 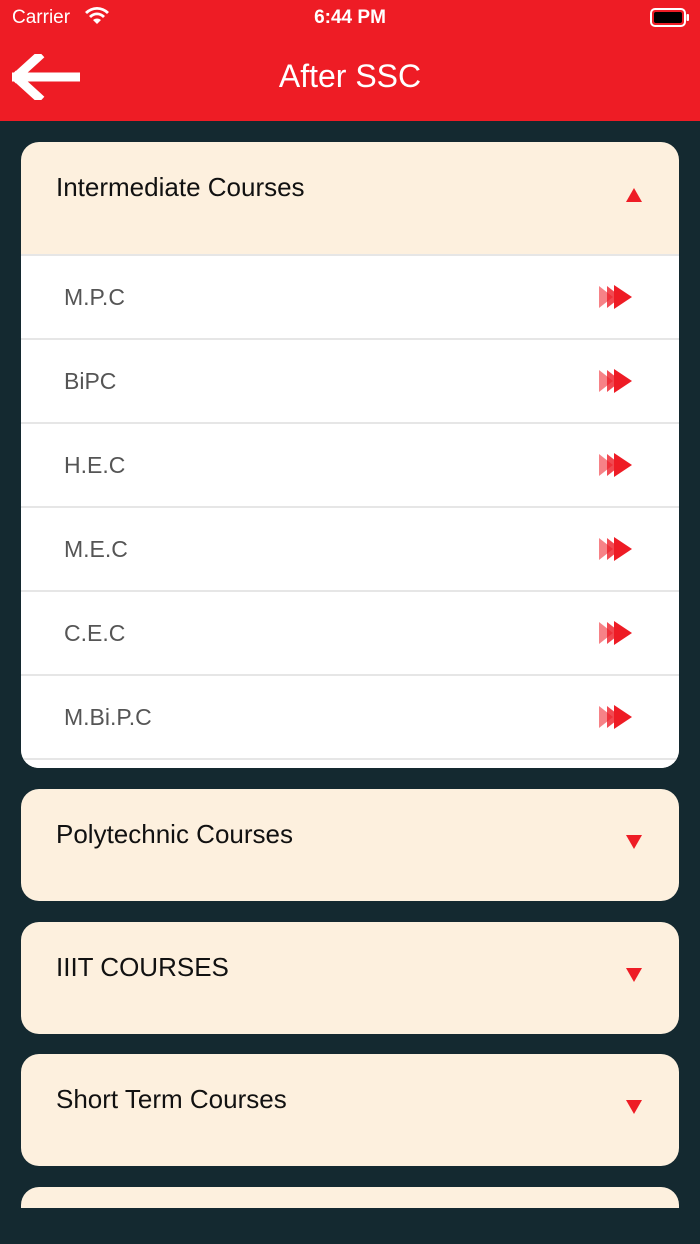 I want to click on page-title: After SSC, so click(x=350, y=76).